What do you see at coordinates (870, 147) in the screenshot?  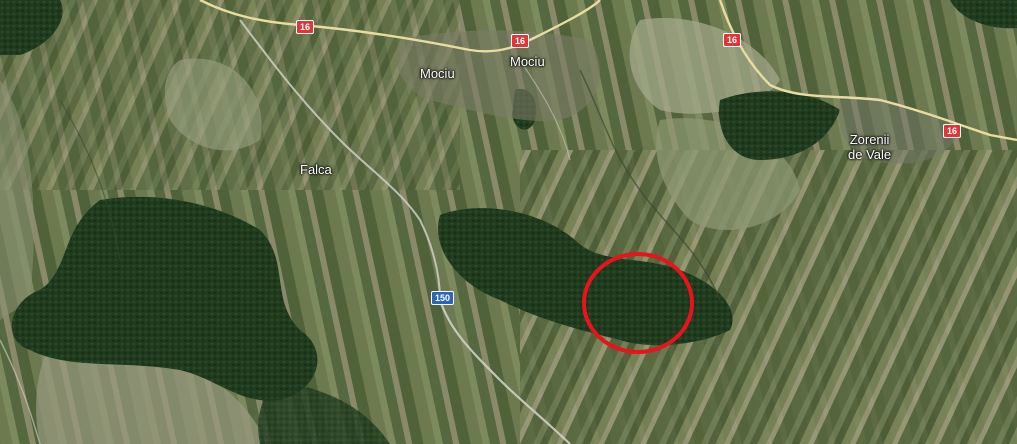 I see `place-label-zorenii-de-vale: Zorenii de Vale` at bounding box center [870, 147].